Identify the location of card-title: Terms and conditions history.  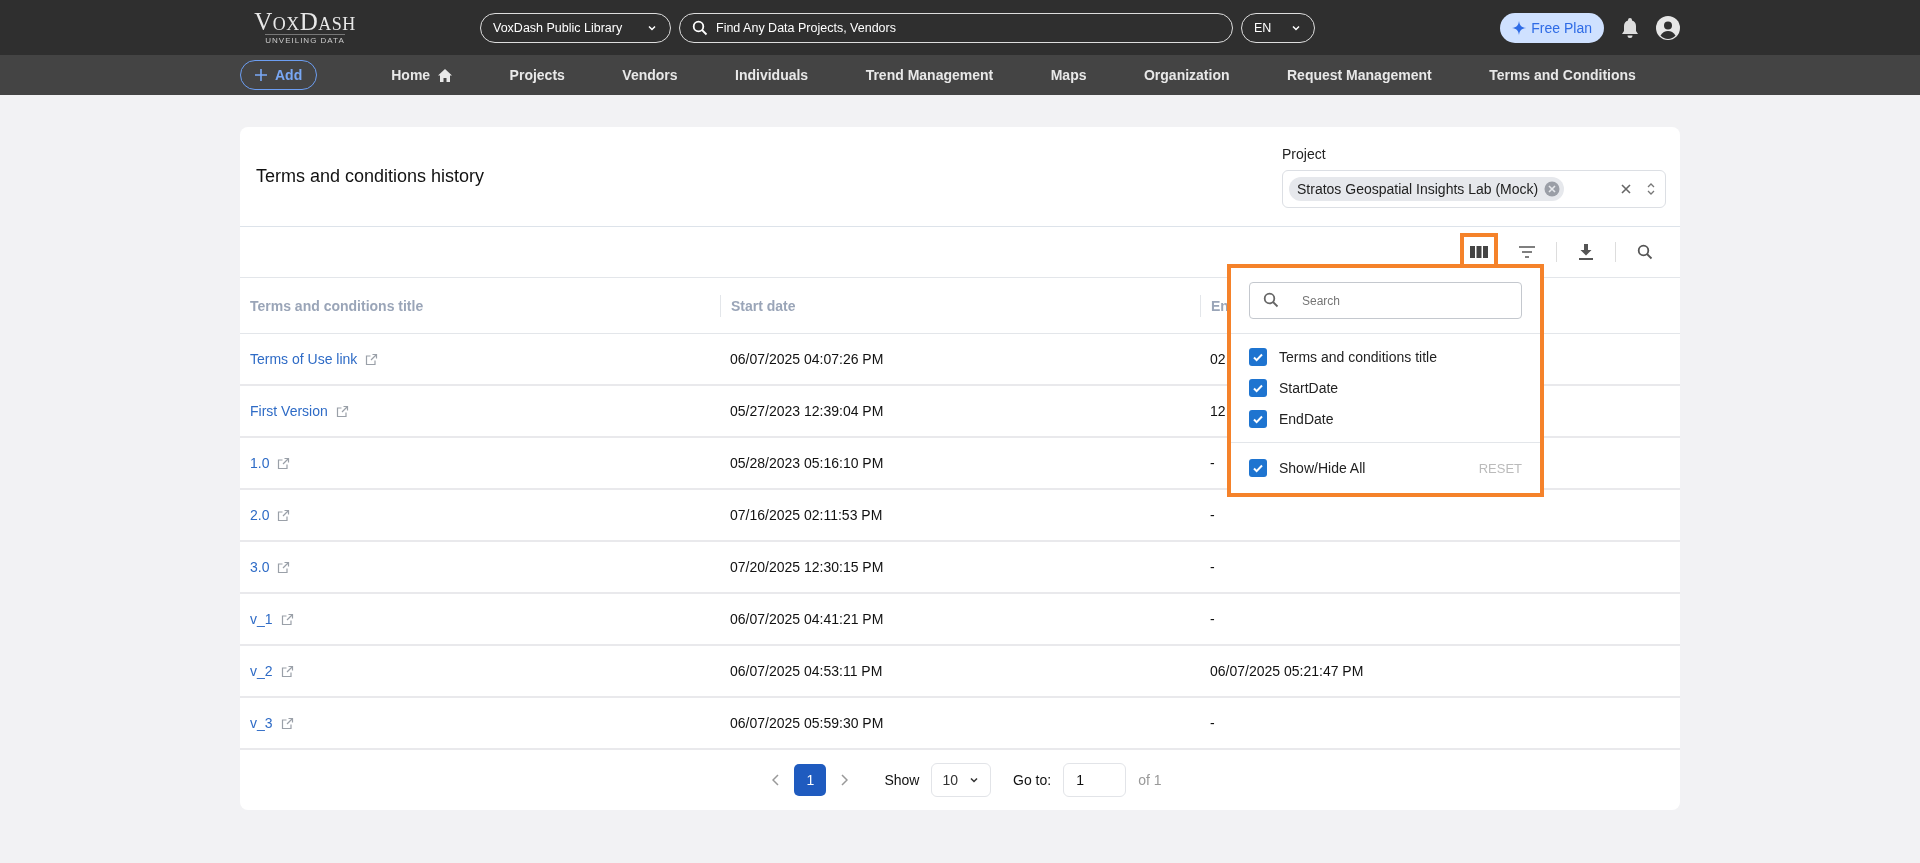
(370, 176).